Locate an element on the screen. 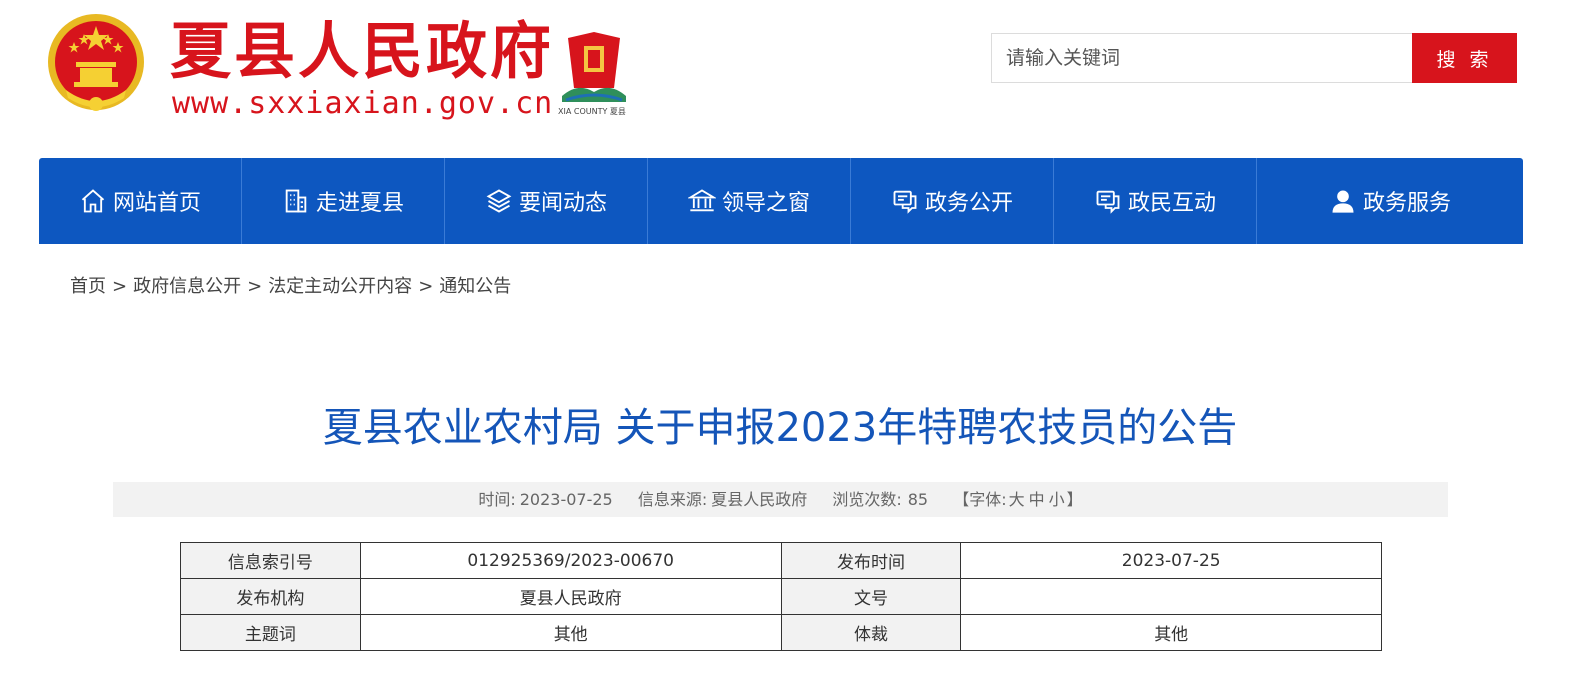 The image size is (1585, 686). nav-item-services: 政务服务 is located at coordinates (1390, 201).